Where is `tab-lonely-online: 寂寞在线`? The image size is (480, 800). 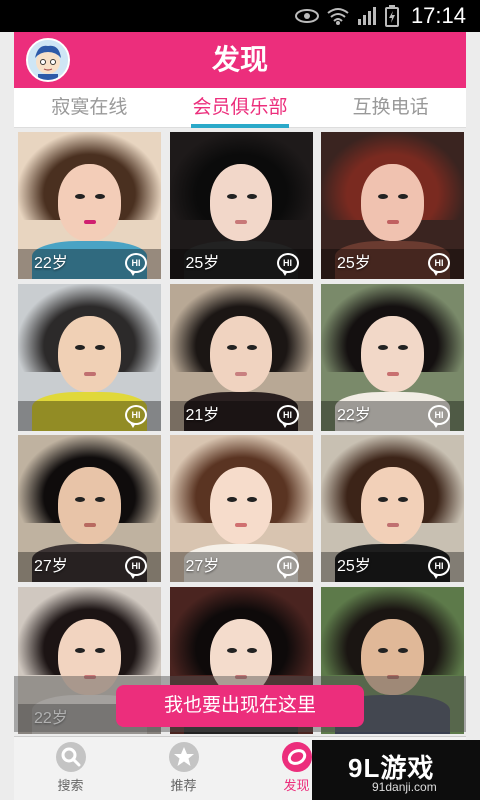 tab-lonely-online: 寂寞在线 is located at coordinates (89, 107).